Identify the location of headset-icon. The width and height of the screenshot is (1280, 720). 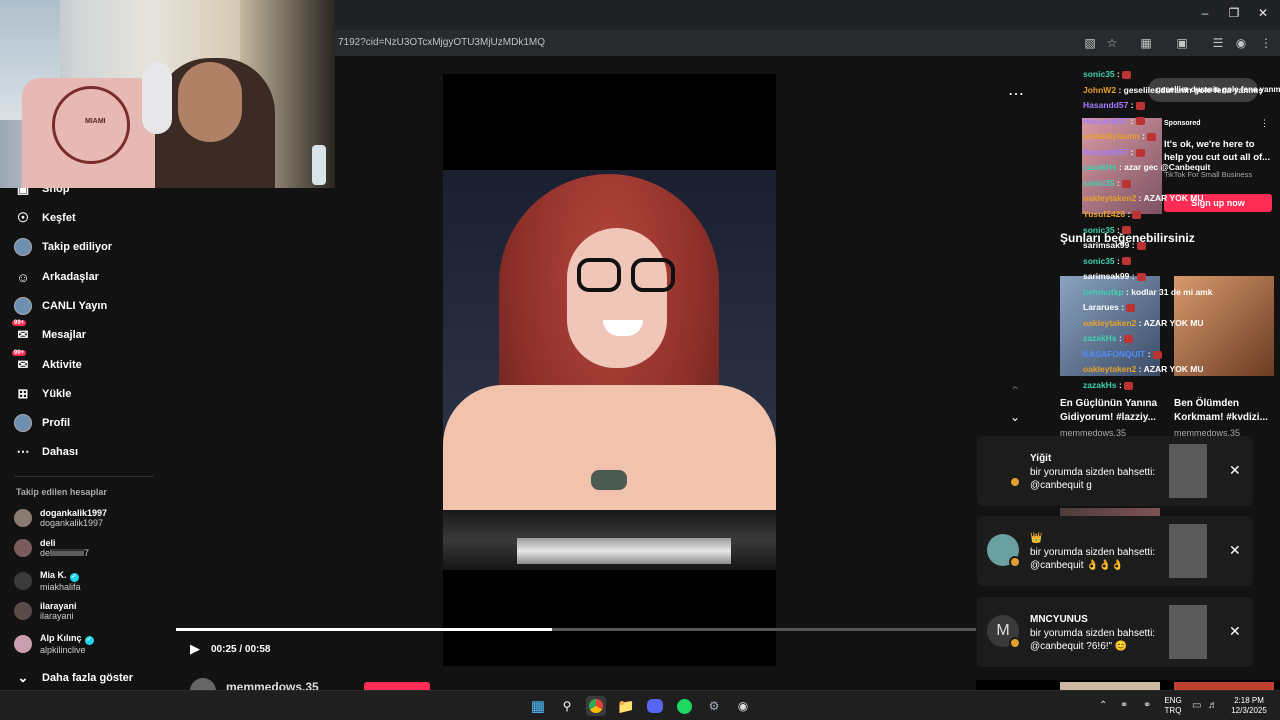
(157, 98).